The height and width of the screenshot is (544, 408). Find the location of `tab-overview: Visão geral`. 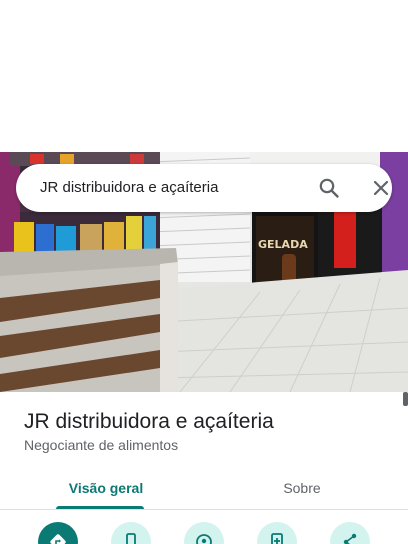

tab-overview: Visão geral is located at coordinates (106, 488).